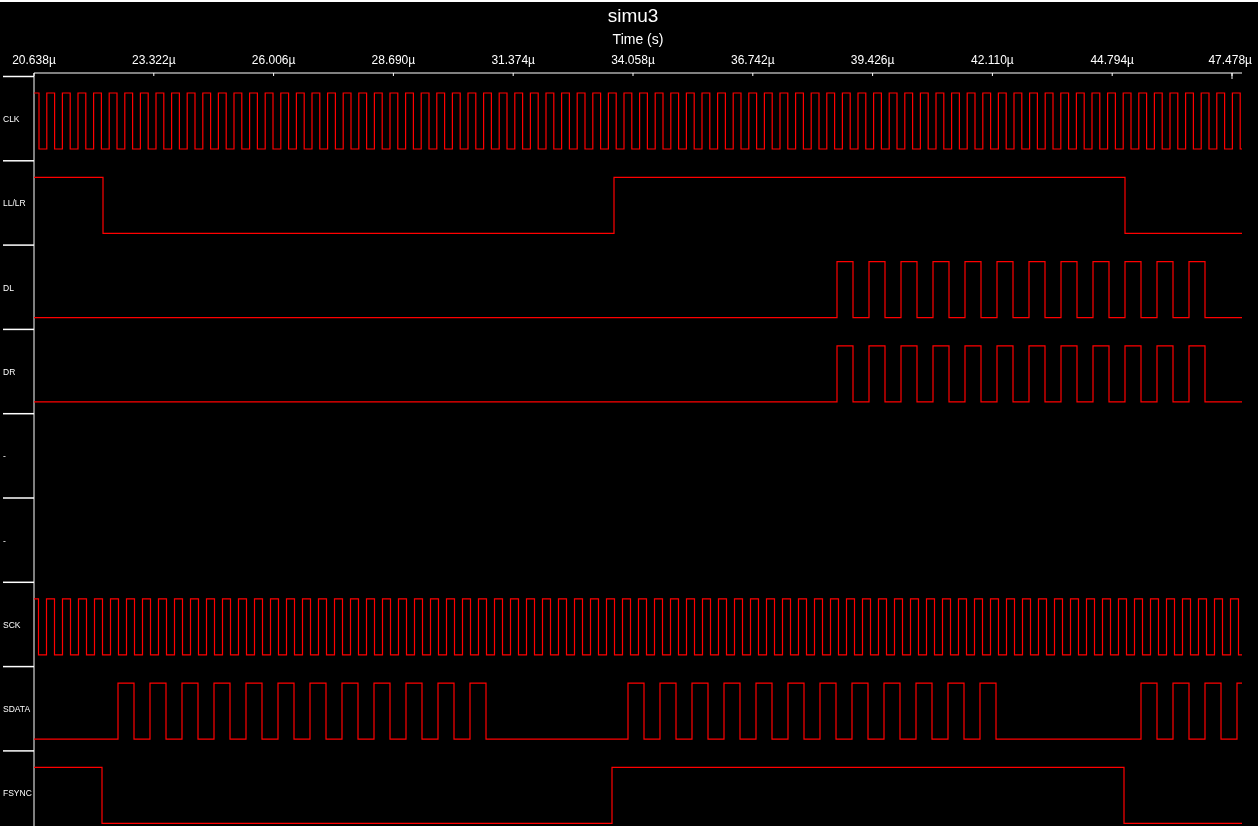 This screenshot has width=1258, height=826. Describe the element at coordinates (17, 793) in the screenshot. I see `signal-label: FSYNC` at that location.